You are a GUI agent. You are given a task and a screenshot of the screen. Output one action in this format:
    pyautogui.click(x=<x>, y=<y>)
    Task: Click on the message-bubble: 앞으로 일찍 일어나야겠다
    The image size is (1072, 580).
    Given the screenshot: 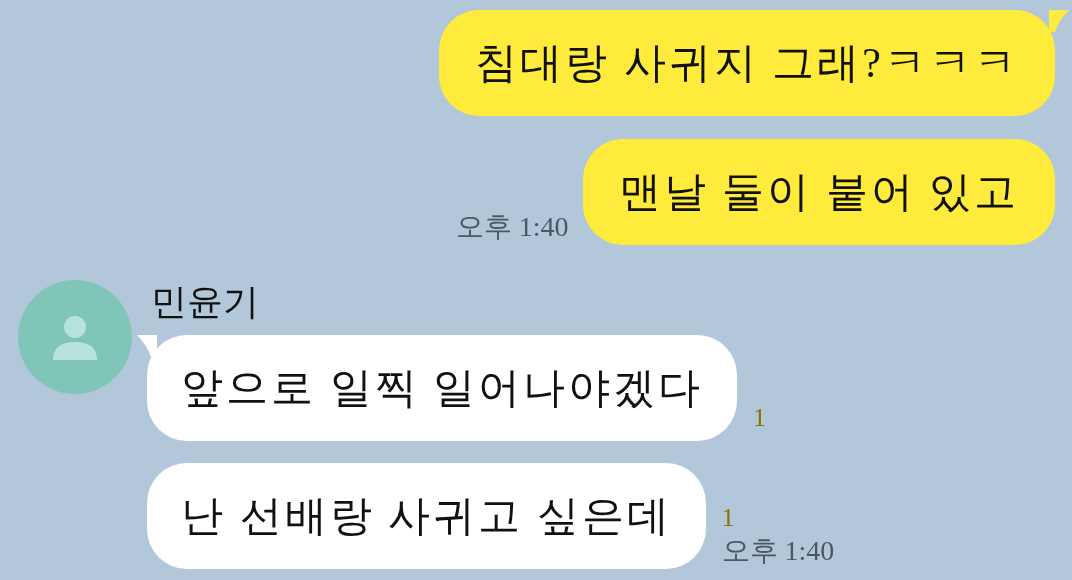 What is the action you would take?
    pyautogui.click(x=442, y=388)
    